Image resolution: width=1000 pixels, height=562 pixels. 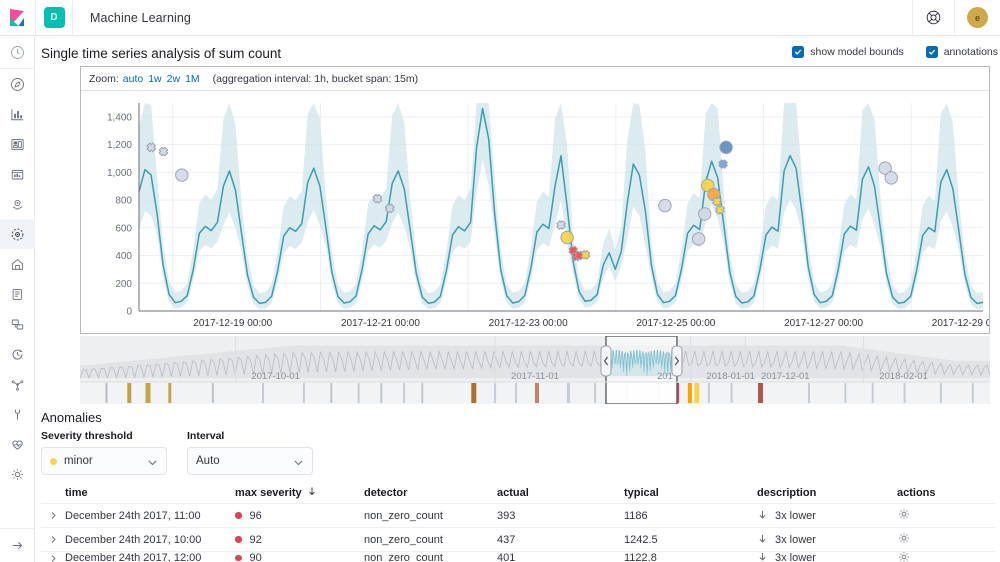 I want to click on column-header-max-severity: max severity, so click(x=299, y=492).